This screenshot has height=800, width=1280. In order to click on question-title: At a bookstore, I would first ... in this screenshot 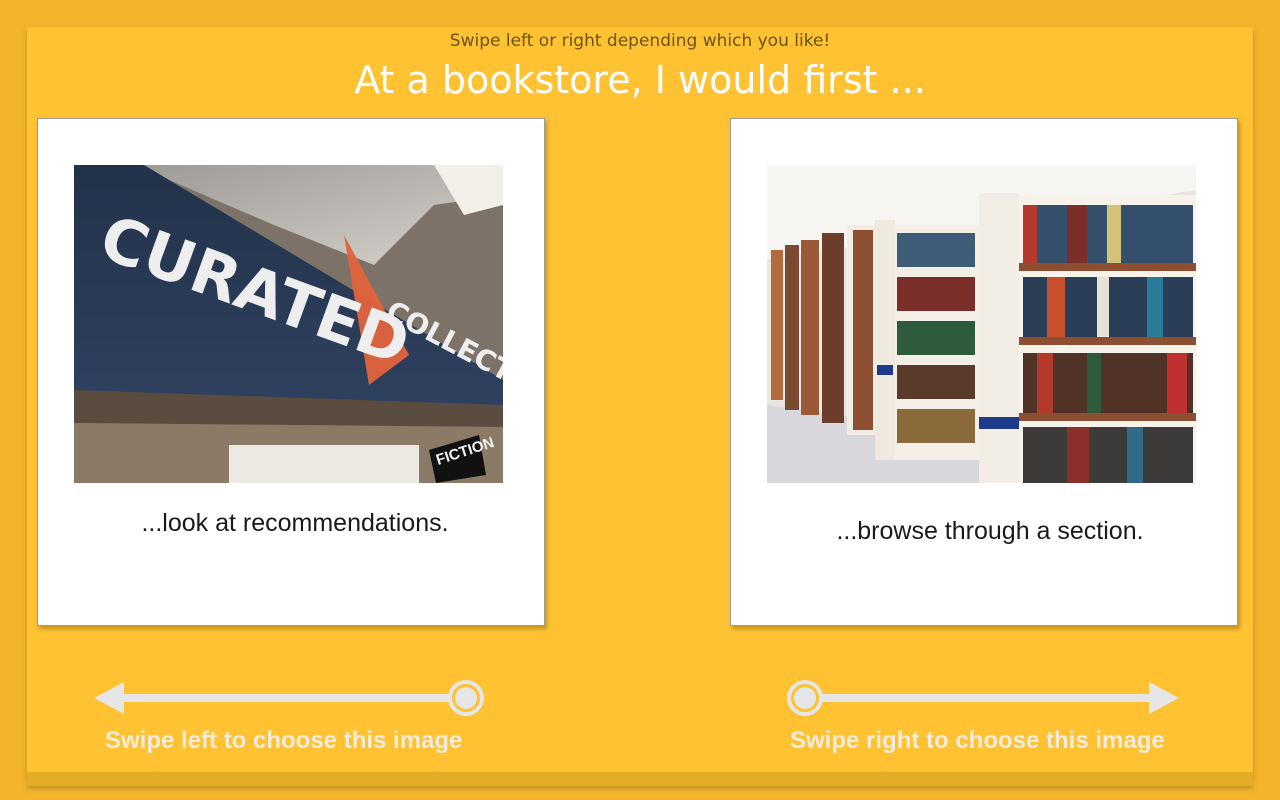, I will do `click(640, 80)`.